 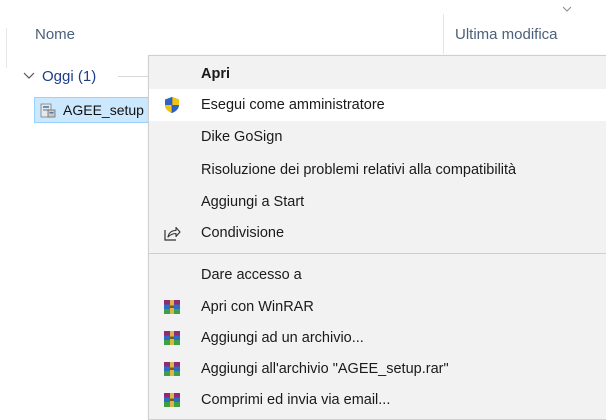 I want to click on menu-item-label: Condivisione, so click(x=243, y=233).